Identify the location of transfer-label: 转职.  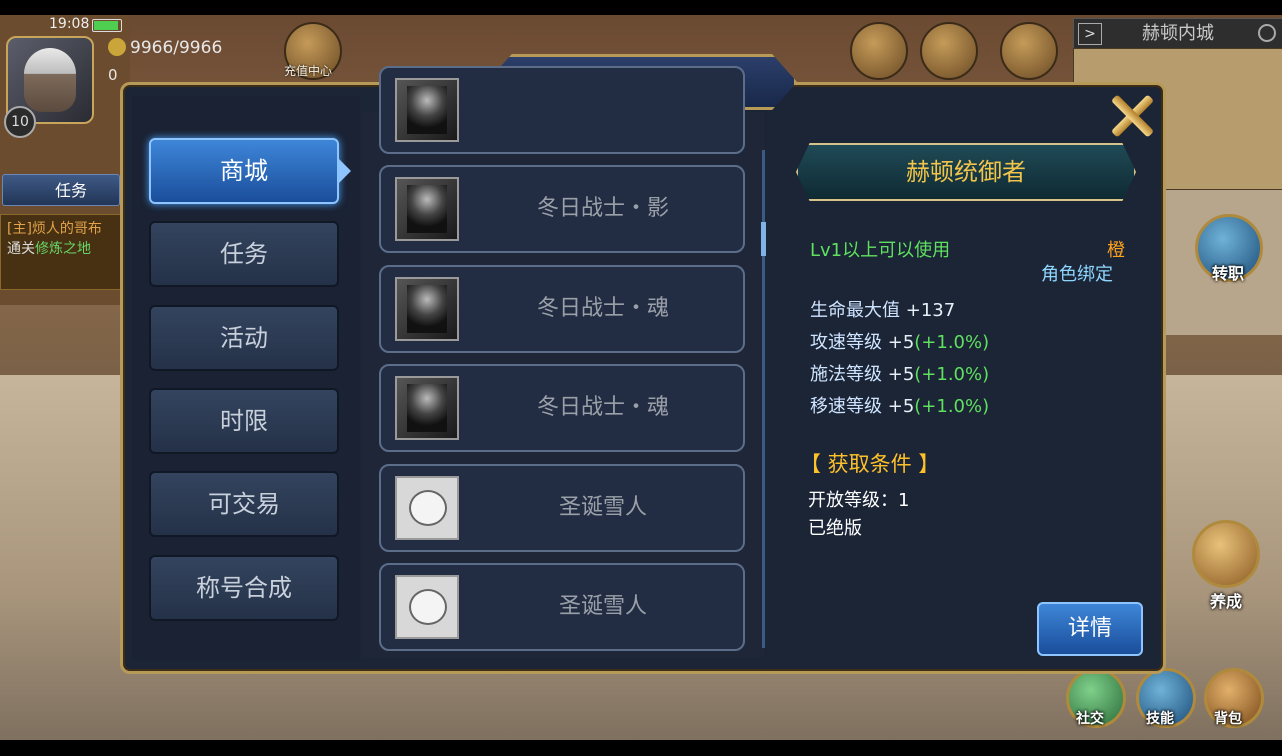
(1228, 273).